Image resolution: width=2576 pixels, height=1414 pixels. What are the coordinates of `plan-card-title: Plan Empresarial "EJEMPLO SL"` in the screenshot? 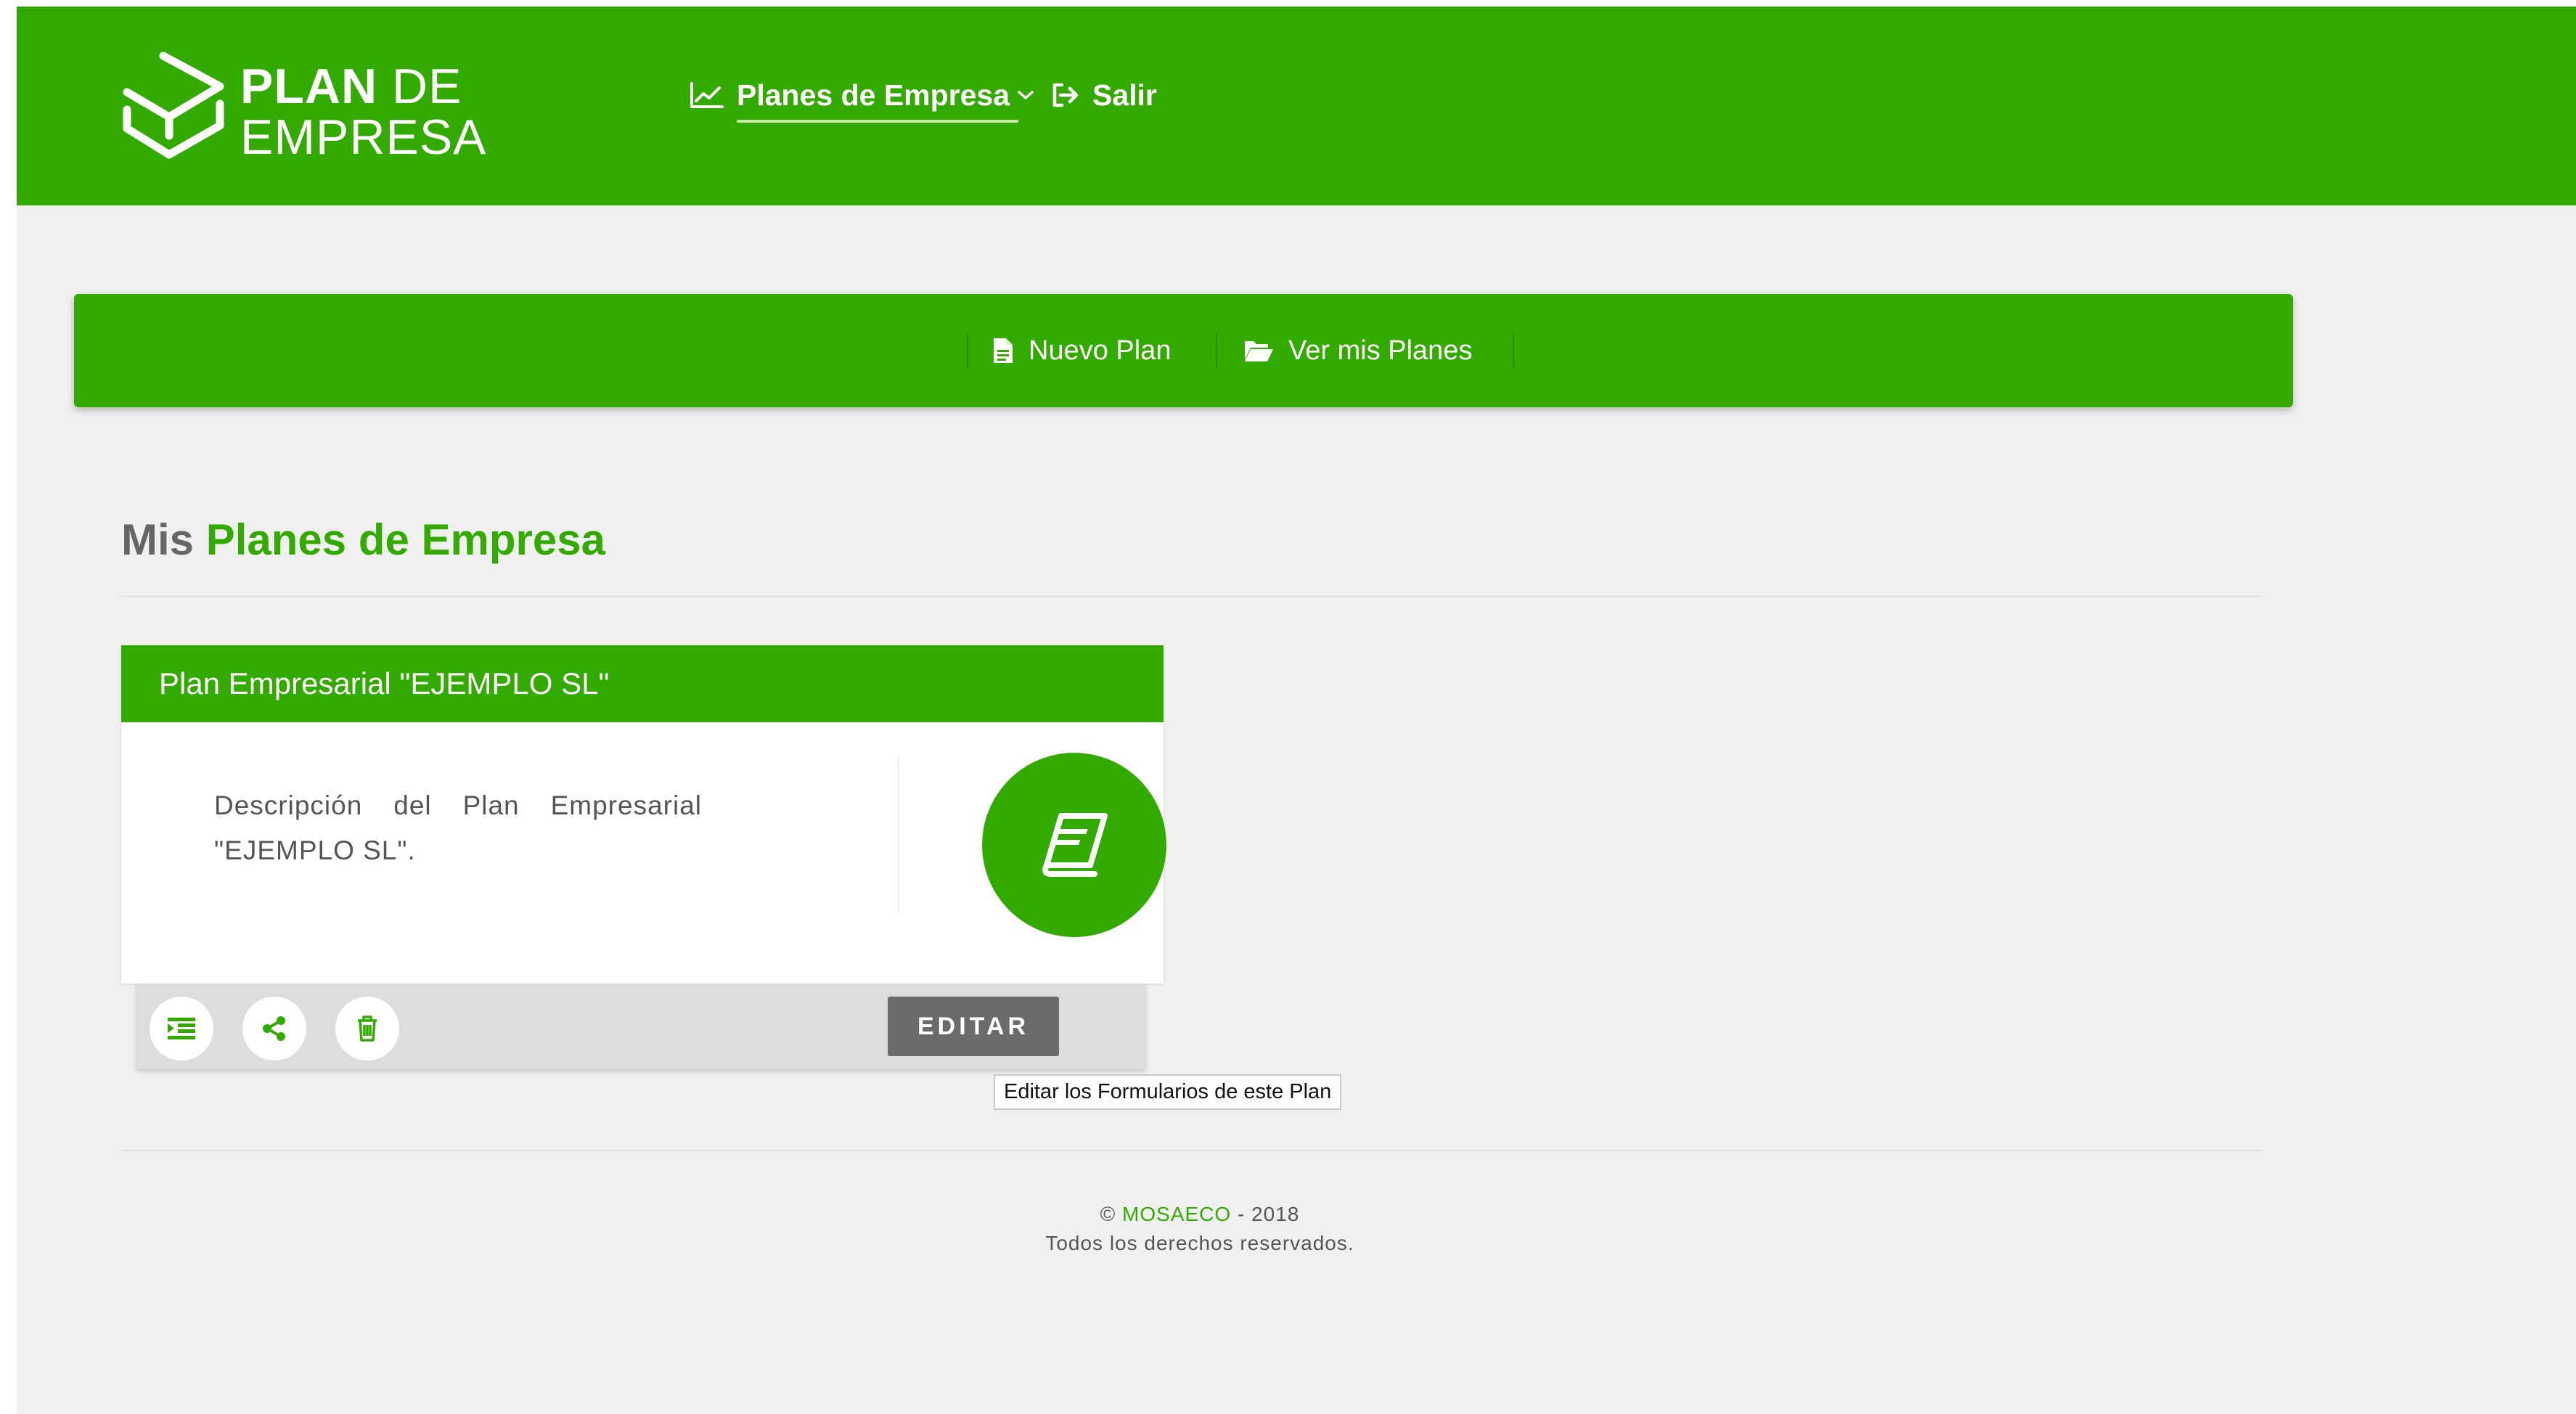 It's located at (642, 683).